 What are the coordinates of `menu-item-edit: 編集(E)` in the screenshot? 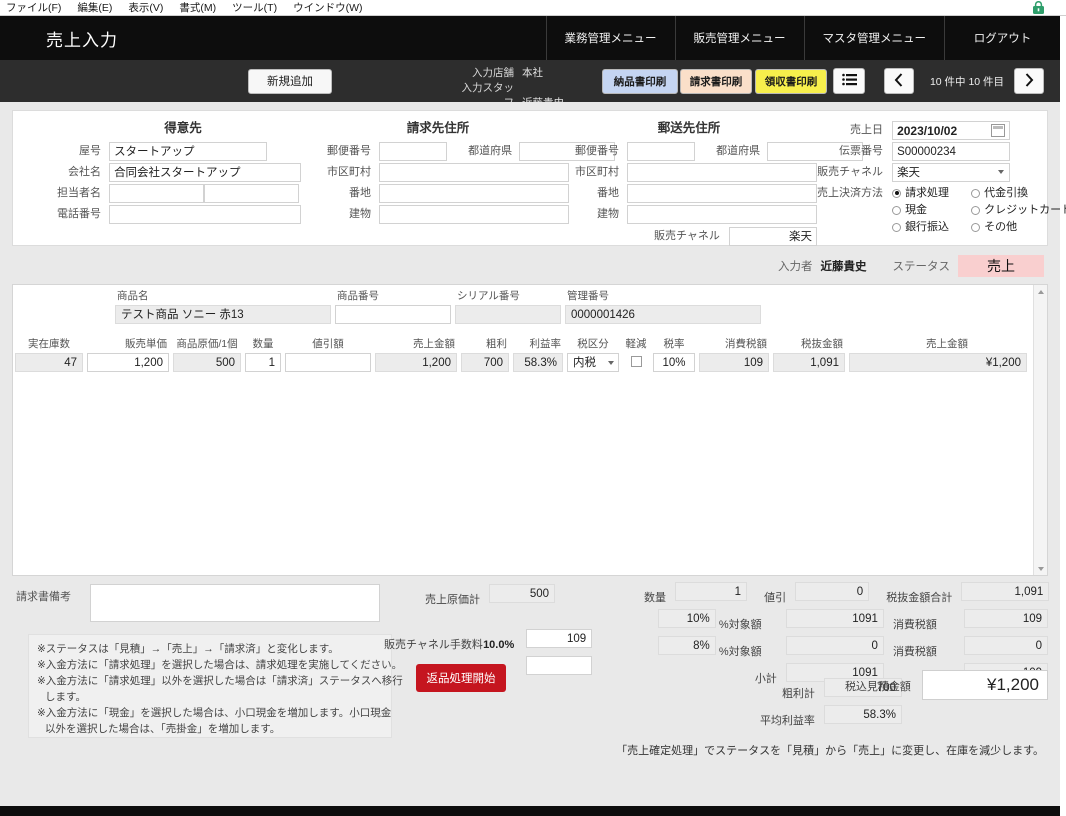 It's located at (94, 7).